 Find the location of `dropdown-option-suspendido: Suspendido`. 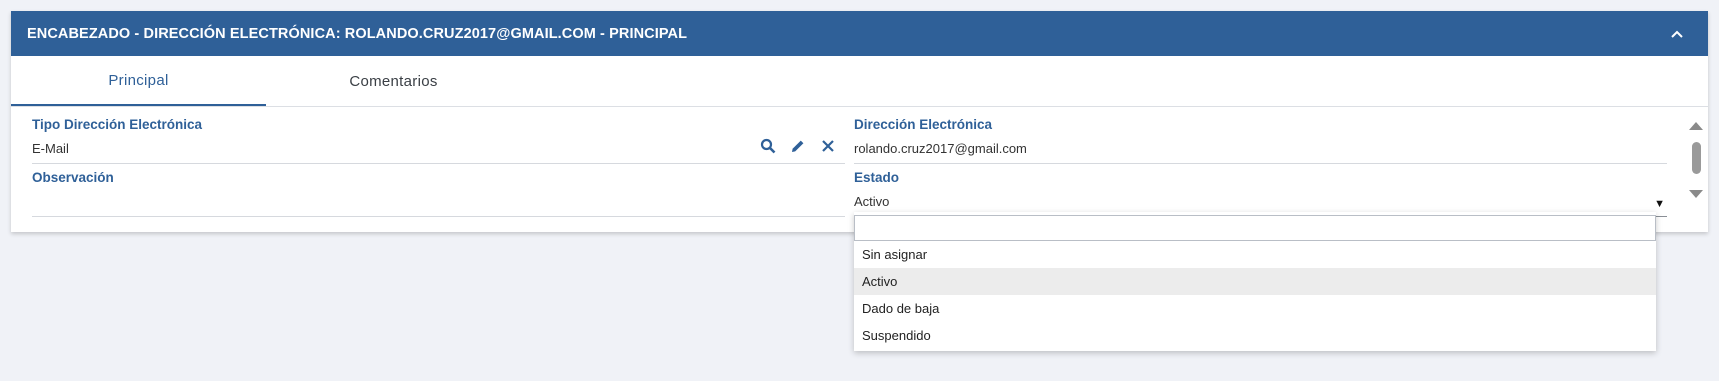

dropdown-option-suspendido: Suspendido is located at coordinates (1255, 335).